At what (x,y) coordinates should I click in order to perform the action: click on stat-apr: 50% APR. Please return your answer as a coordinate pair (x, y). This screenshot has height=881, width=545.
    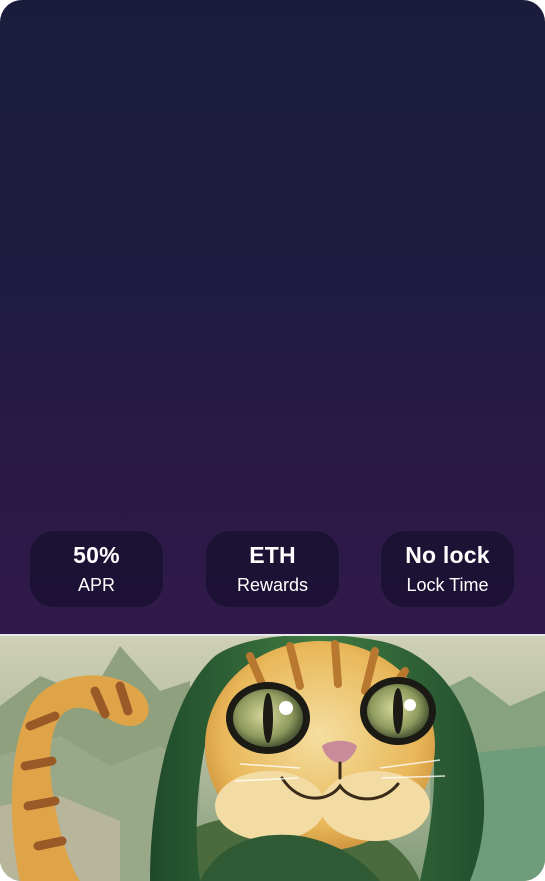
    Looking at the image, I should click on (96, 569).